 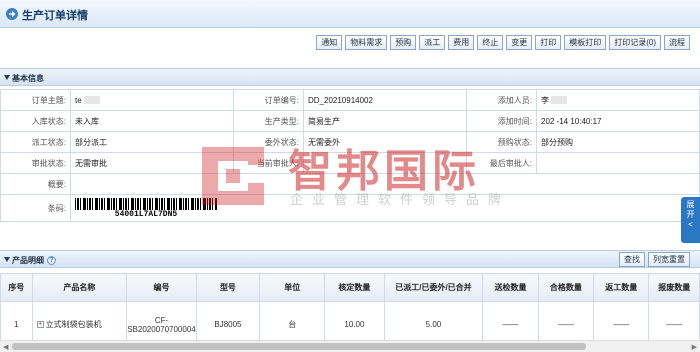 I want to click on arrow-right-icon, so click(x=12, y=14).